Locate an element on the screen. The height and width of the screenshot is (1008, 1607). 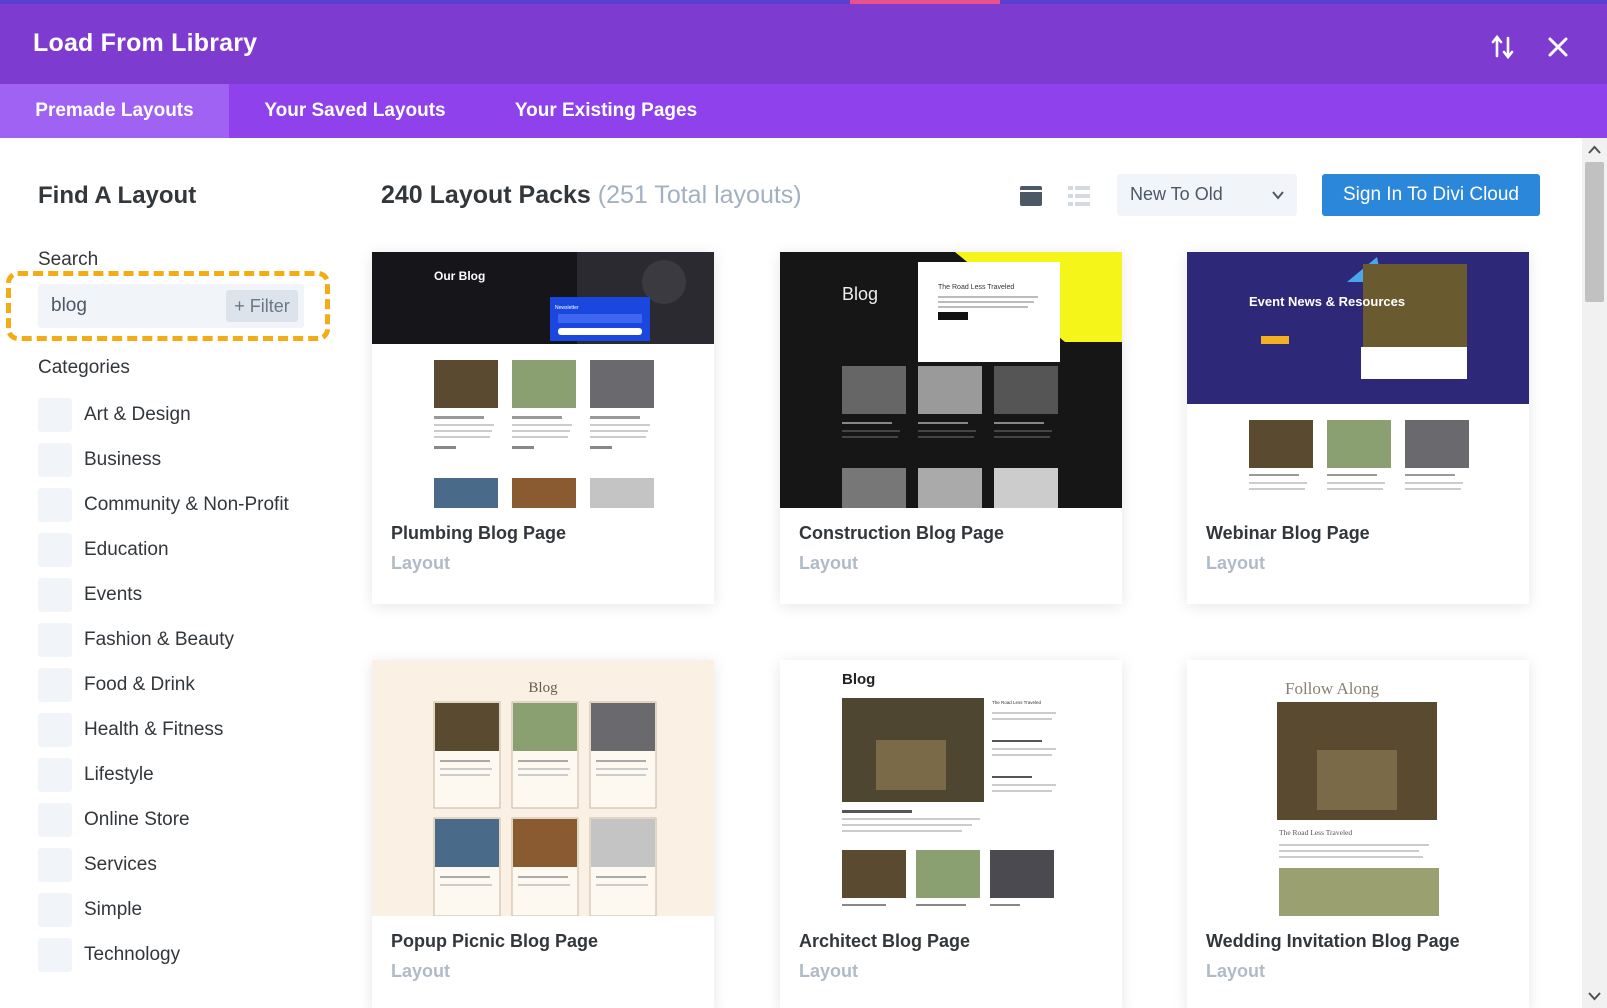
category-item: Online Store is located at coordinates (183, 820).